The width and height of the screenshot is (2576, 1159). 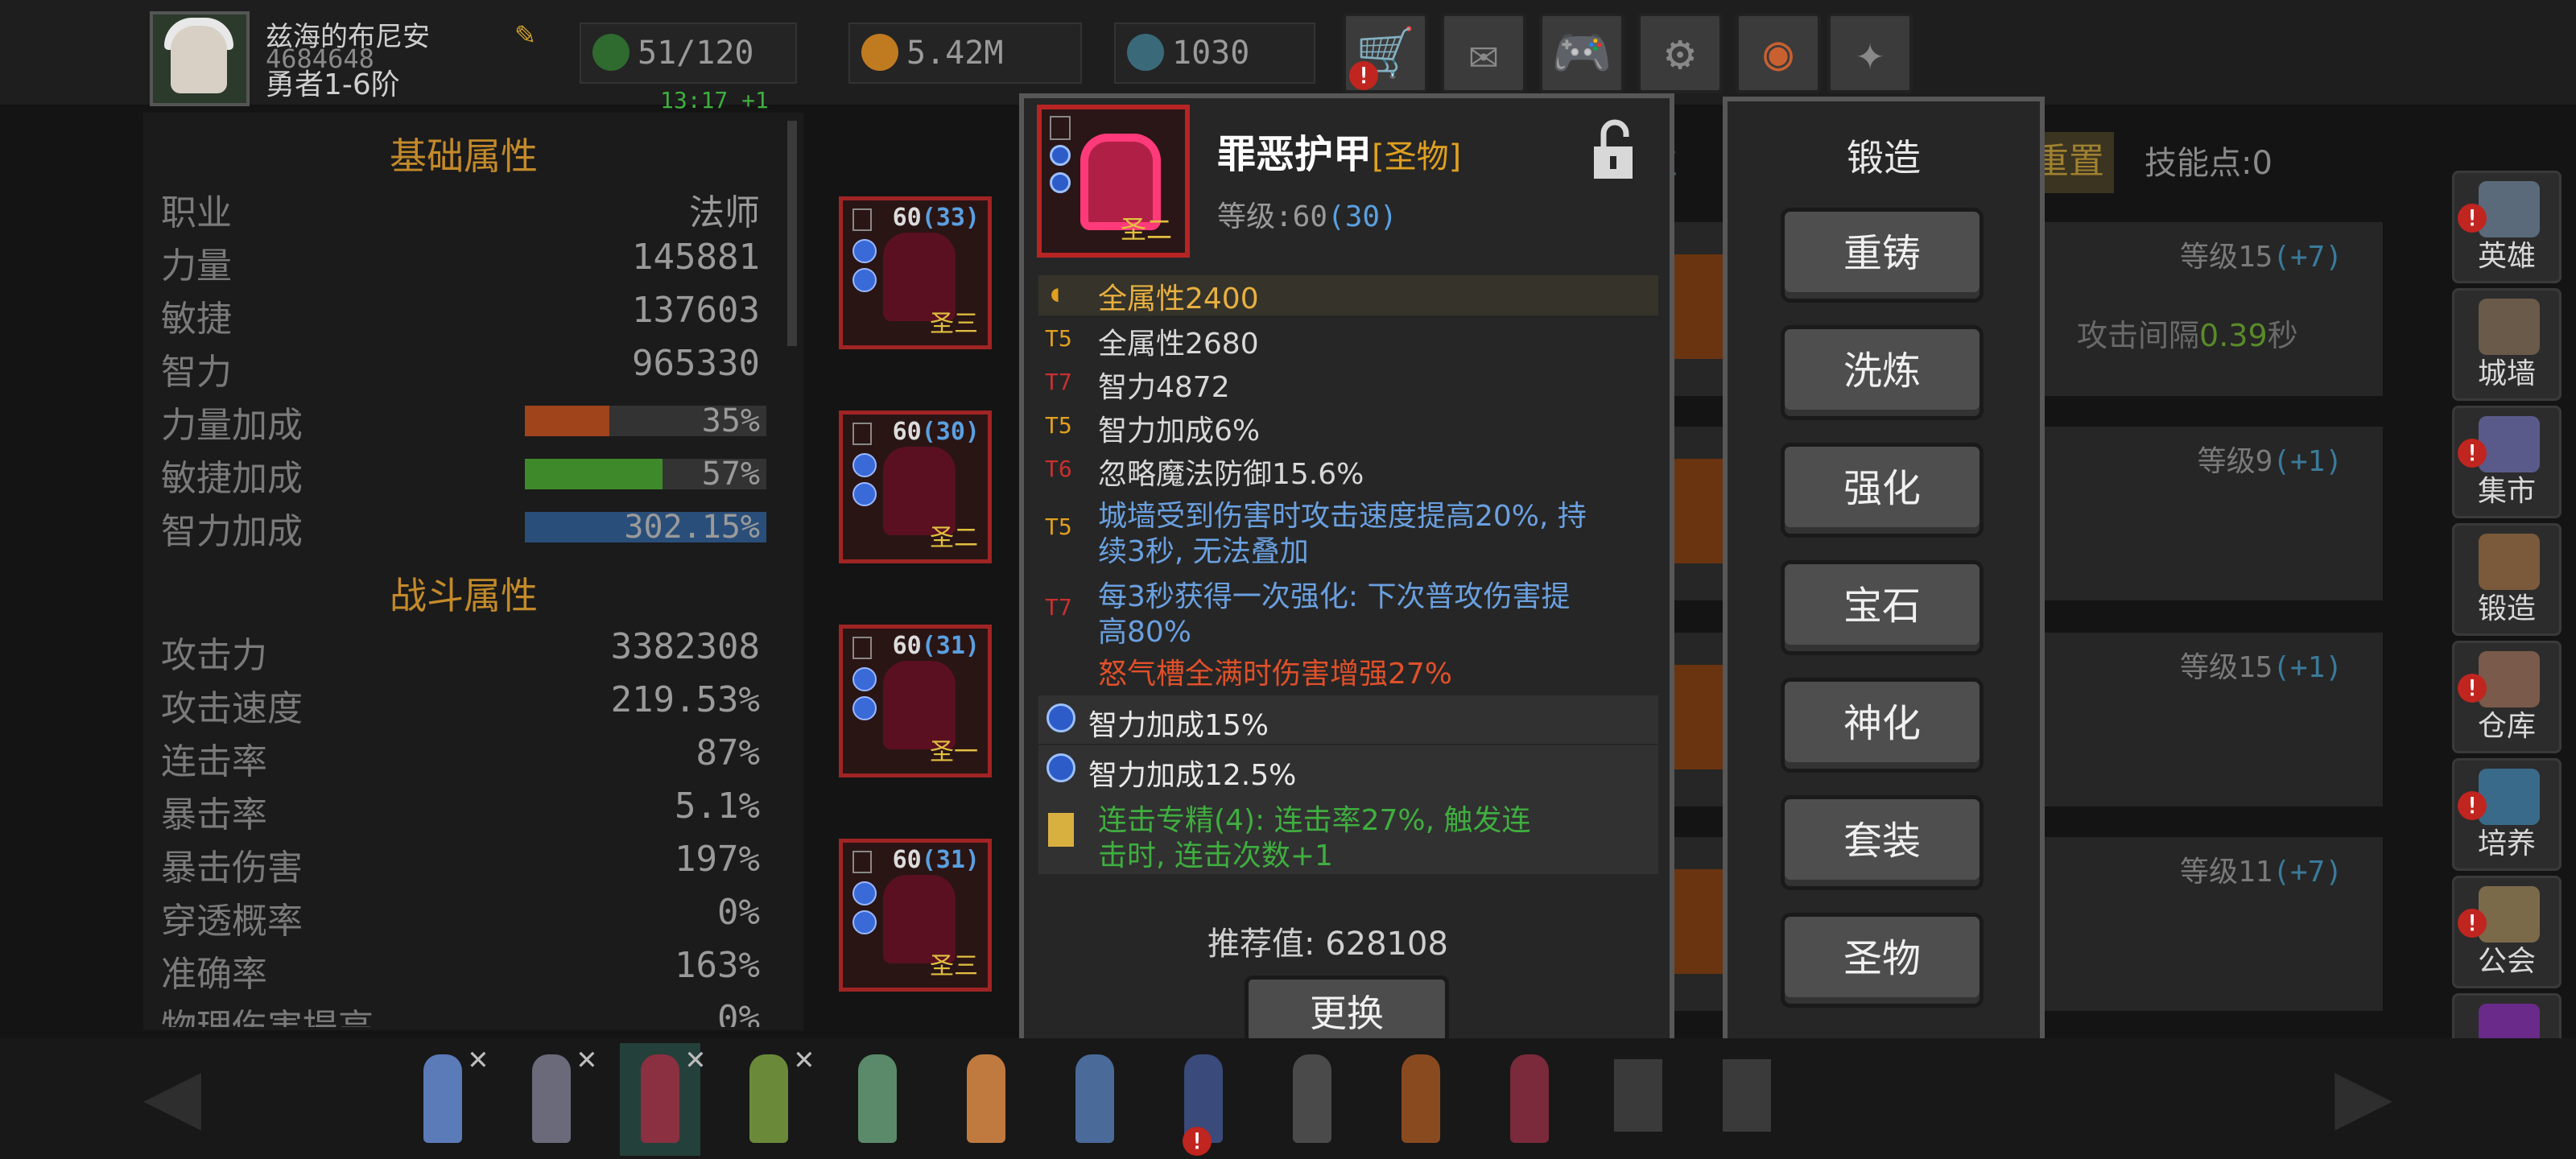 What do you see at coordinates (1882, 842) in the screenshot?
I see `forge-button: 套装` at bounding box center [1882, 842].